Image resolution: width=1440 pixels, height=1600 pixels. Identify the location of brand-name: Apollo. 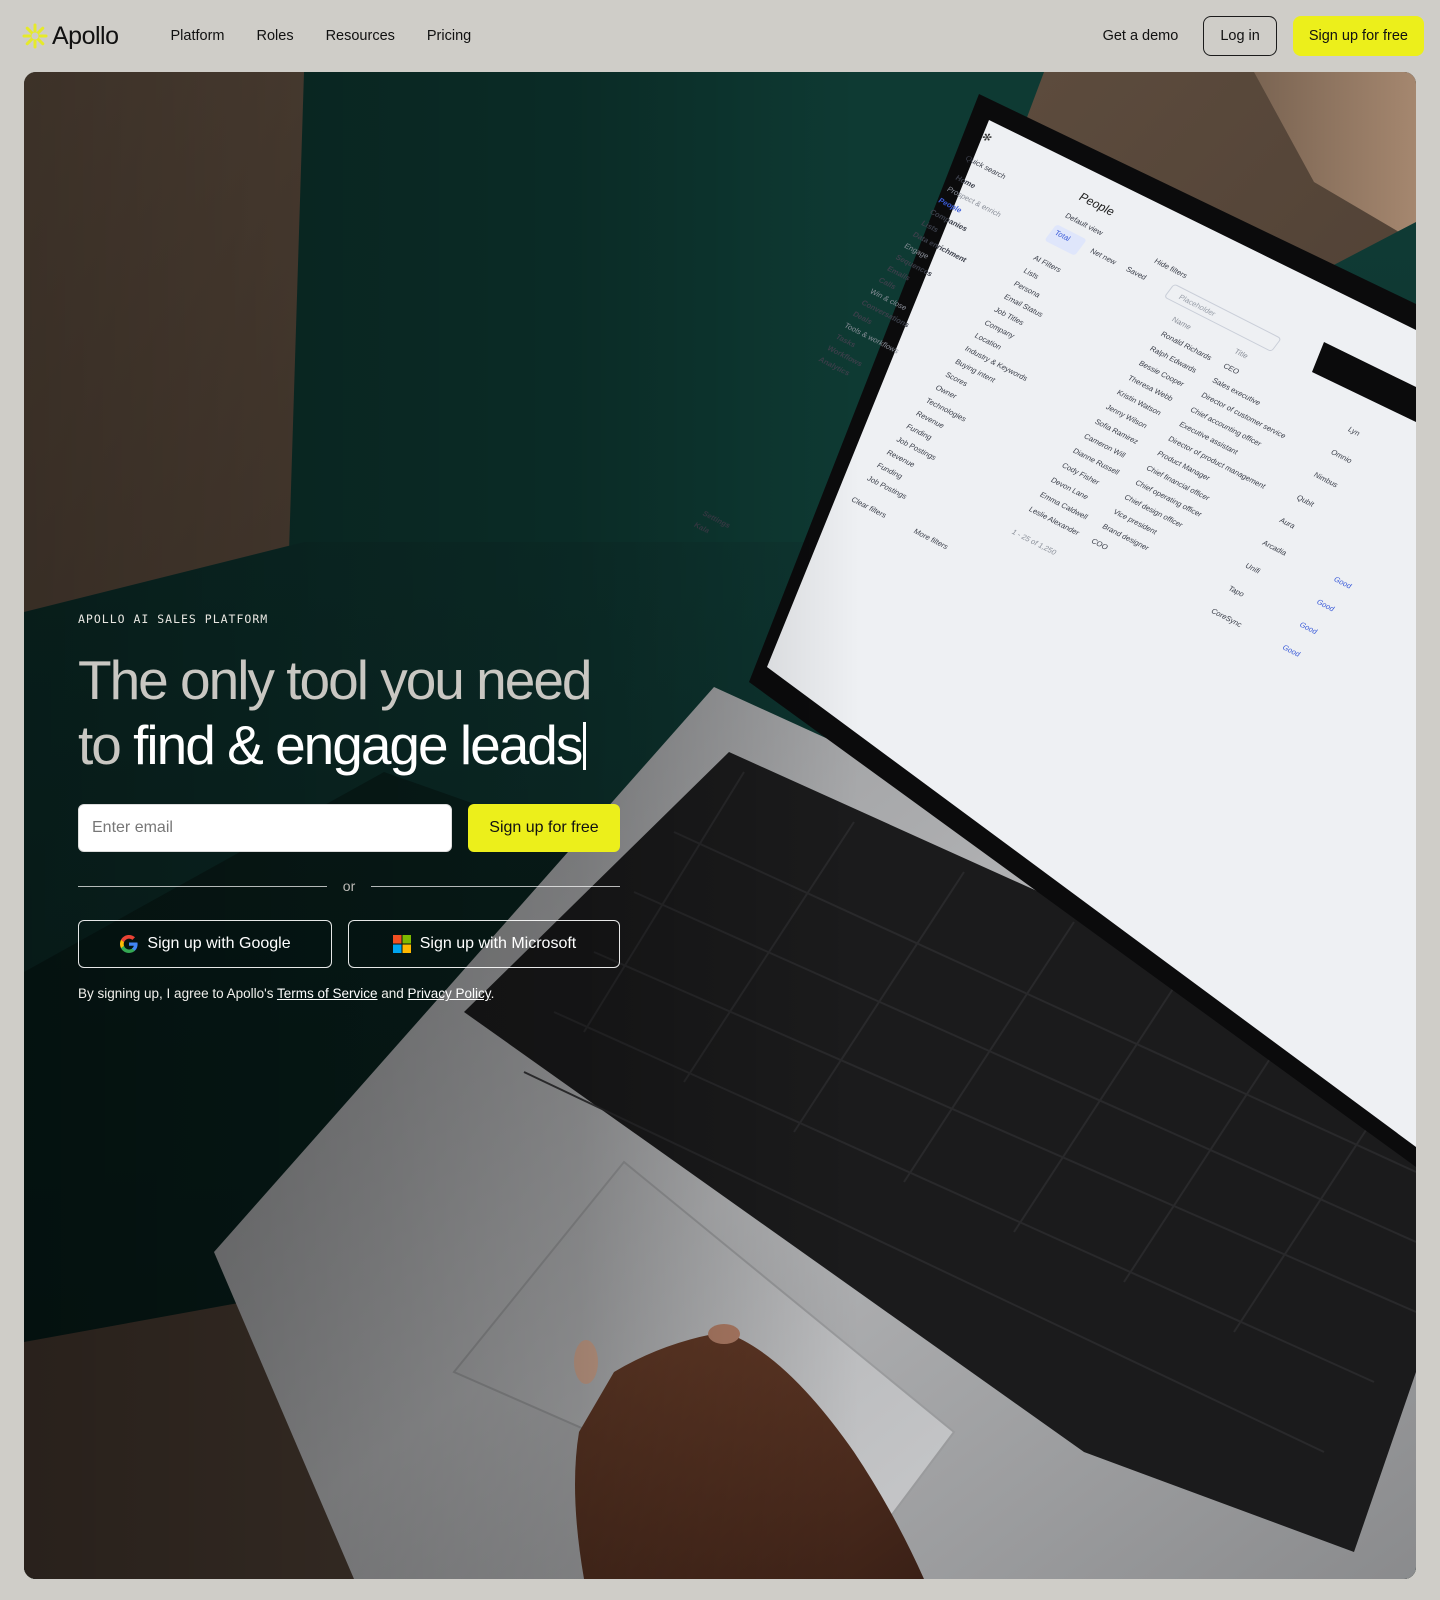
(85, 35).